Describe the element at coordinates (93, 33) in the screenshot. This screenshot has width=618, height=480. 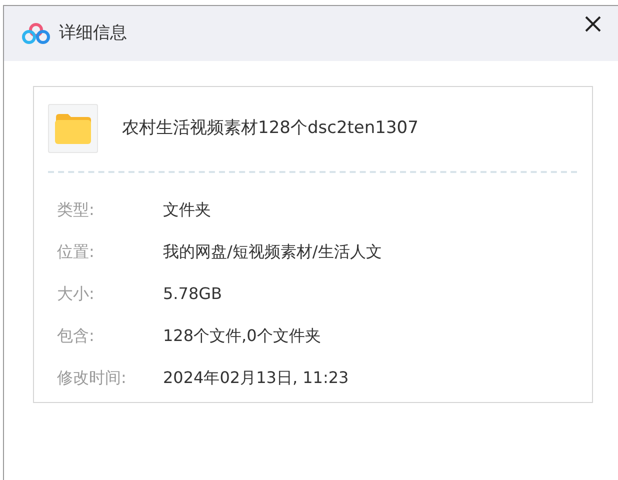
I see `window-title: 详细信息` at that location.